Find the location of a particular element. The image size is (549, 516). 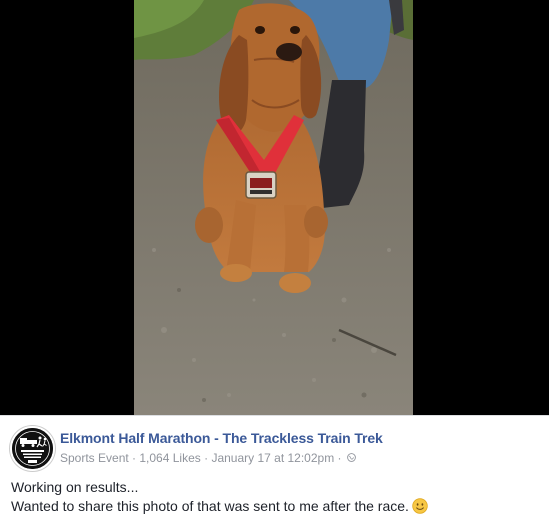

page-avatar is located at coordinates (32, 448).